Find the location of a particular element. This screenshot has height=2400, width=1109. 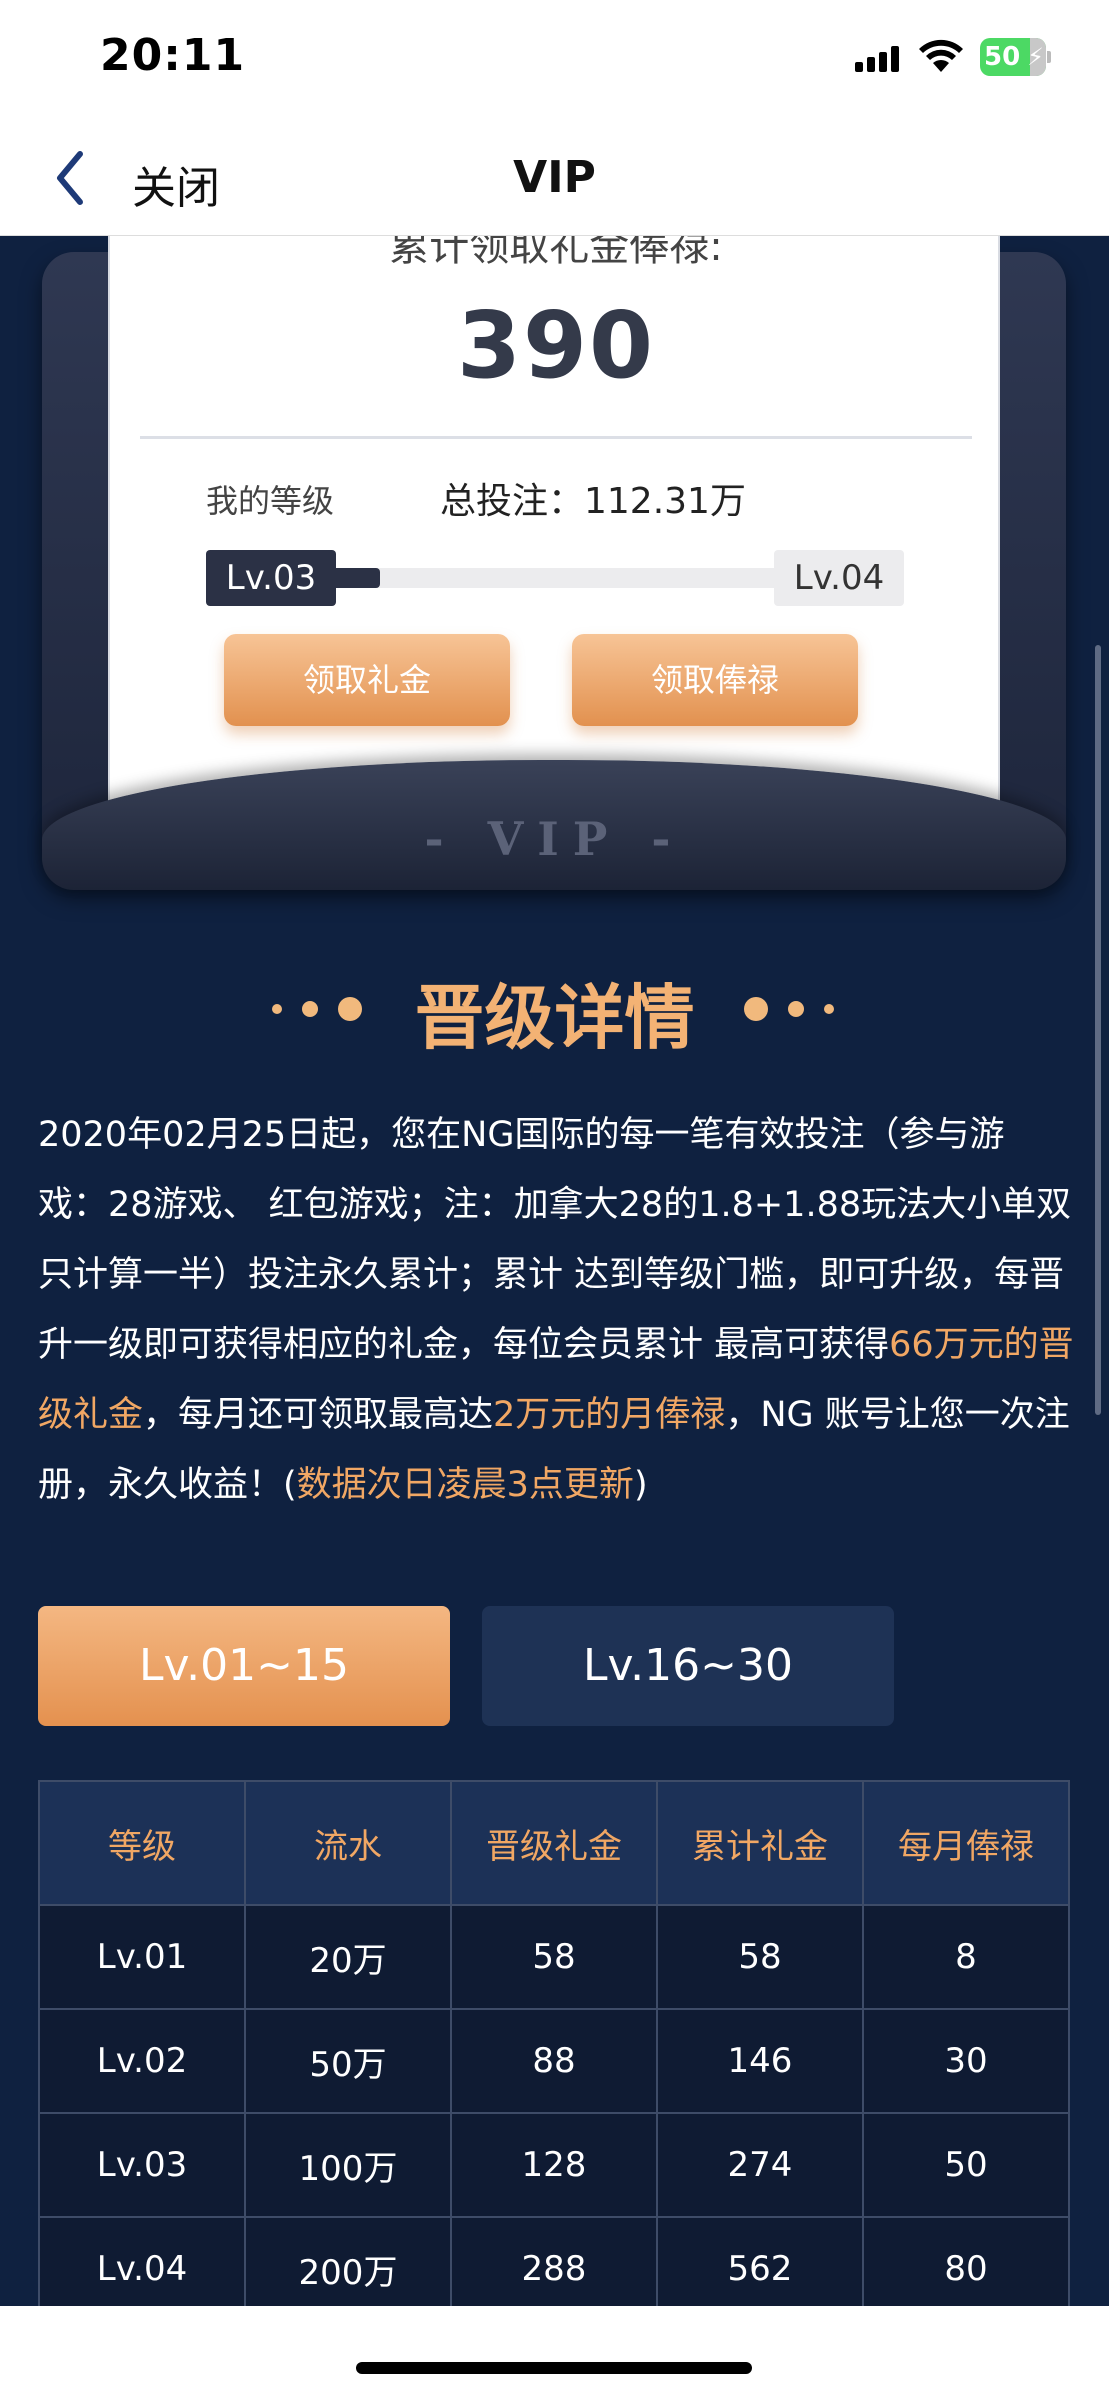

divider is located at coordinates (556, 437).